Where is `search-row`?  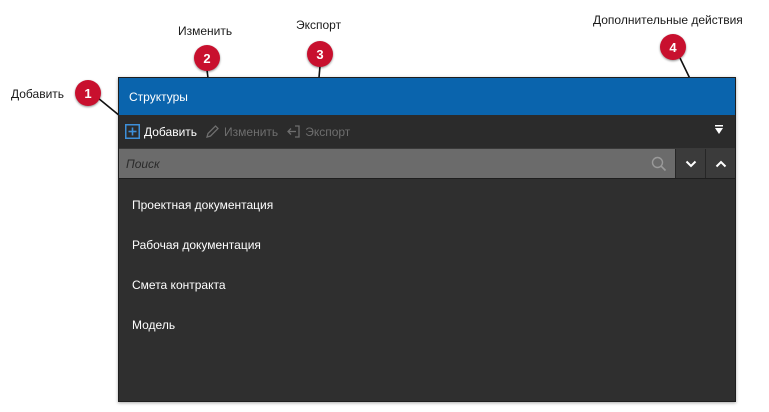
search-row is located at coordinates (427, 164).